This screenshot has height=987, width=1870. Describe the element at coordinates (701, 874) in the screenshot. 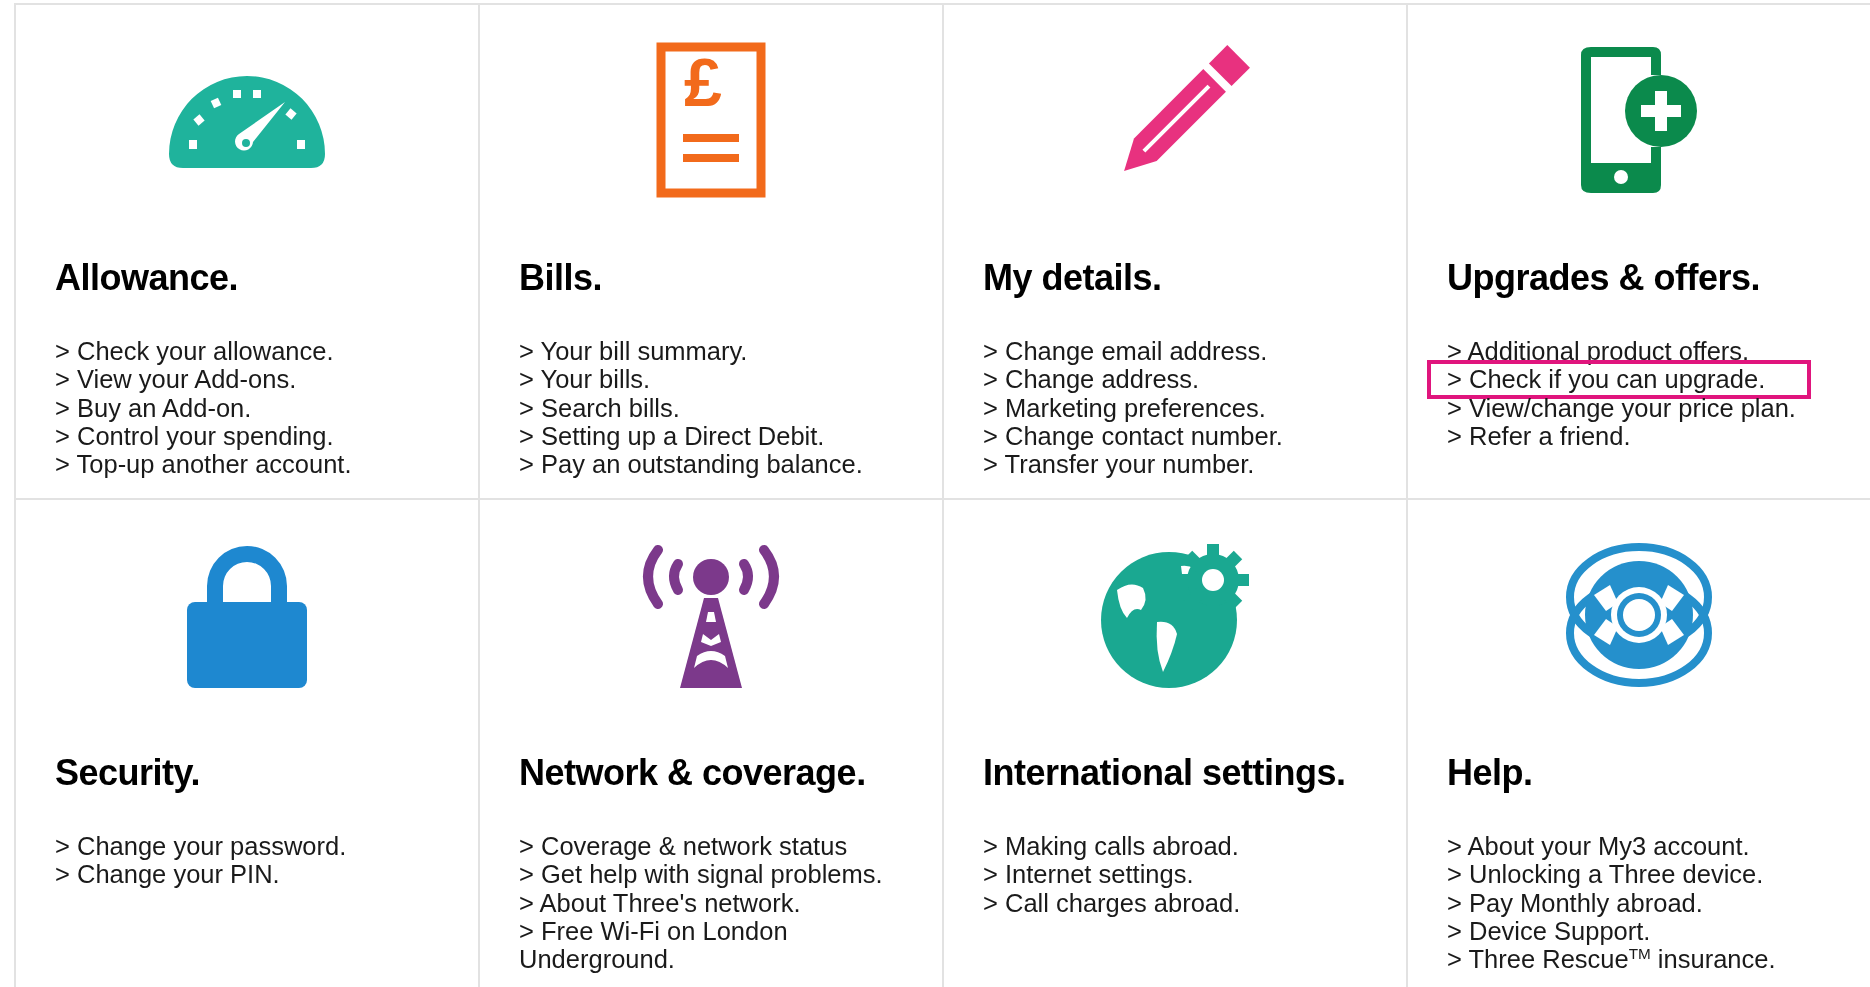

I see `menu-link: > Get help with signal problems.` at that location.